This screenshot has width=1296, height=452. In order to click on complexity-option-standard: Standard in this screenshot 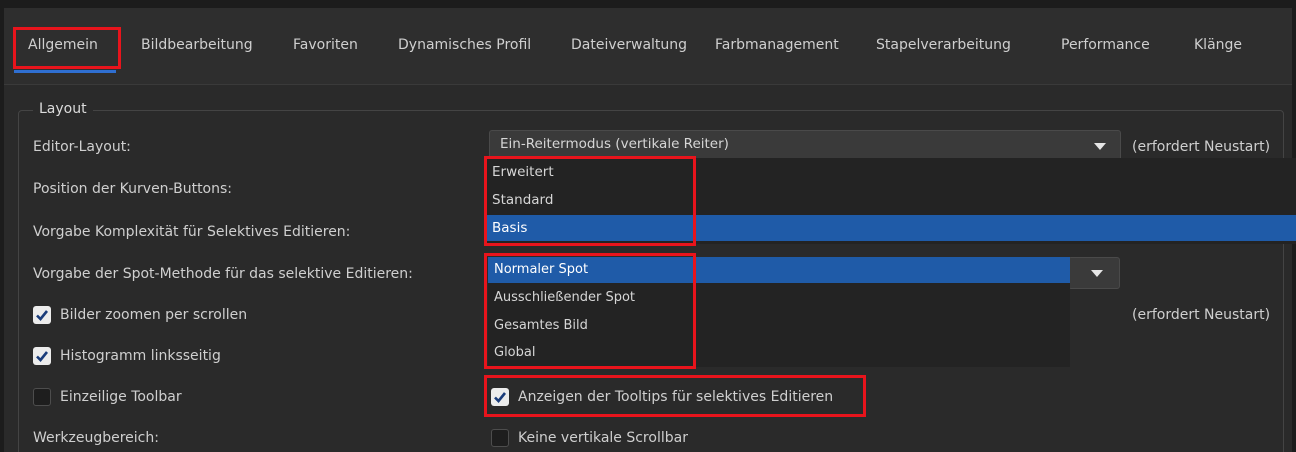, I will do `click(891, 200)`.